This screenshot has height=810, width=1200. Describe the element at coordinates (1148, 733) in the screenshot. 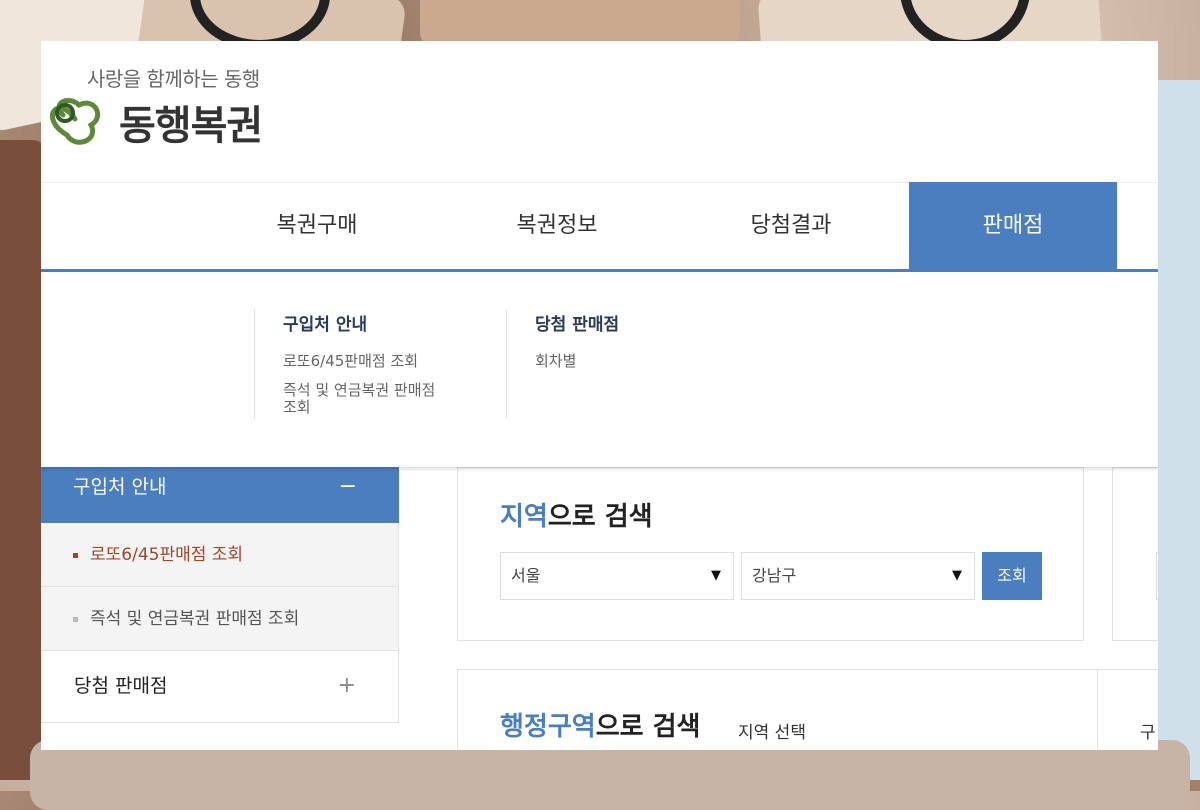

I see `partial-label: 구` at that location.